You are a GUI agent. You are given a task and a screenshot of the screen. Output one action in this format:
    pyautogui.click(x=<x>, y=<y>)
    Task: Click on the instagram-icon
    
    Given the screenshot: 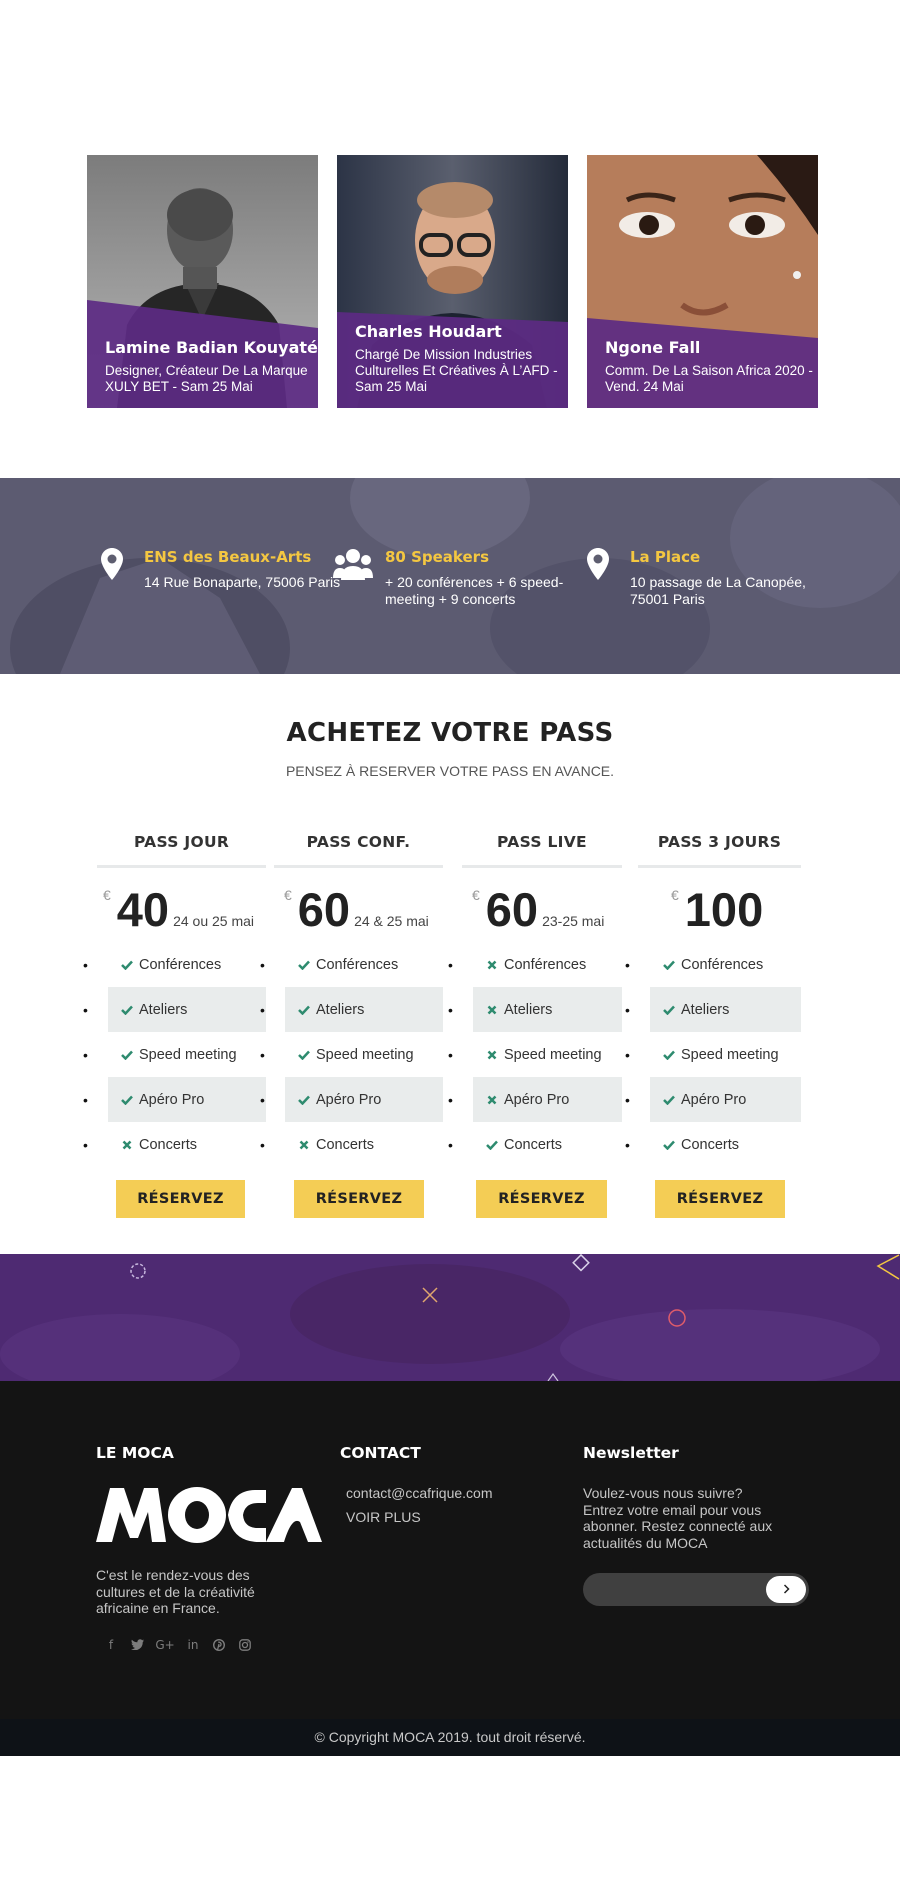 What is the action you would take?
    pyautogui.click(x=245, y=1645)
    